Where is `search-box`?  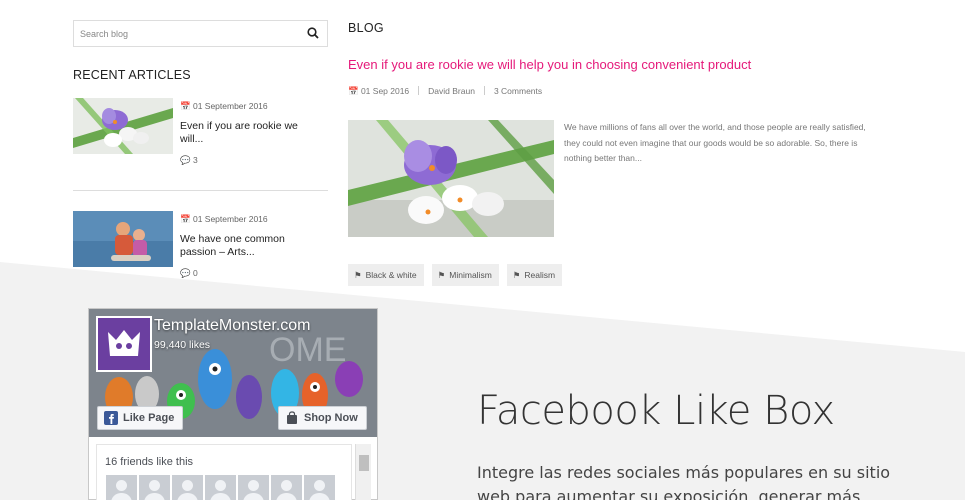 search-box is located at coordinates (200, 33).